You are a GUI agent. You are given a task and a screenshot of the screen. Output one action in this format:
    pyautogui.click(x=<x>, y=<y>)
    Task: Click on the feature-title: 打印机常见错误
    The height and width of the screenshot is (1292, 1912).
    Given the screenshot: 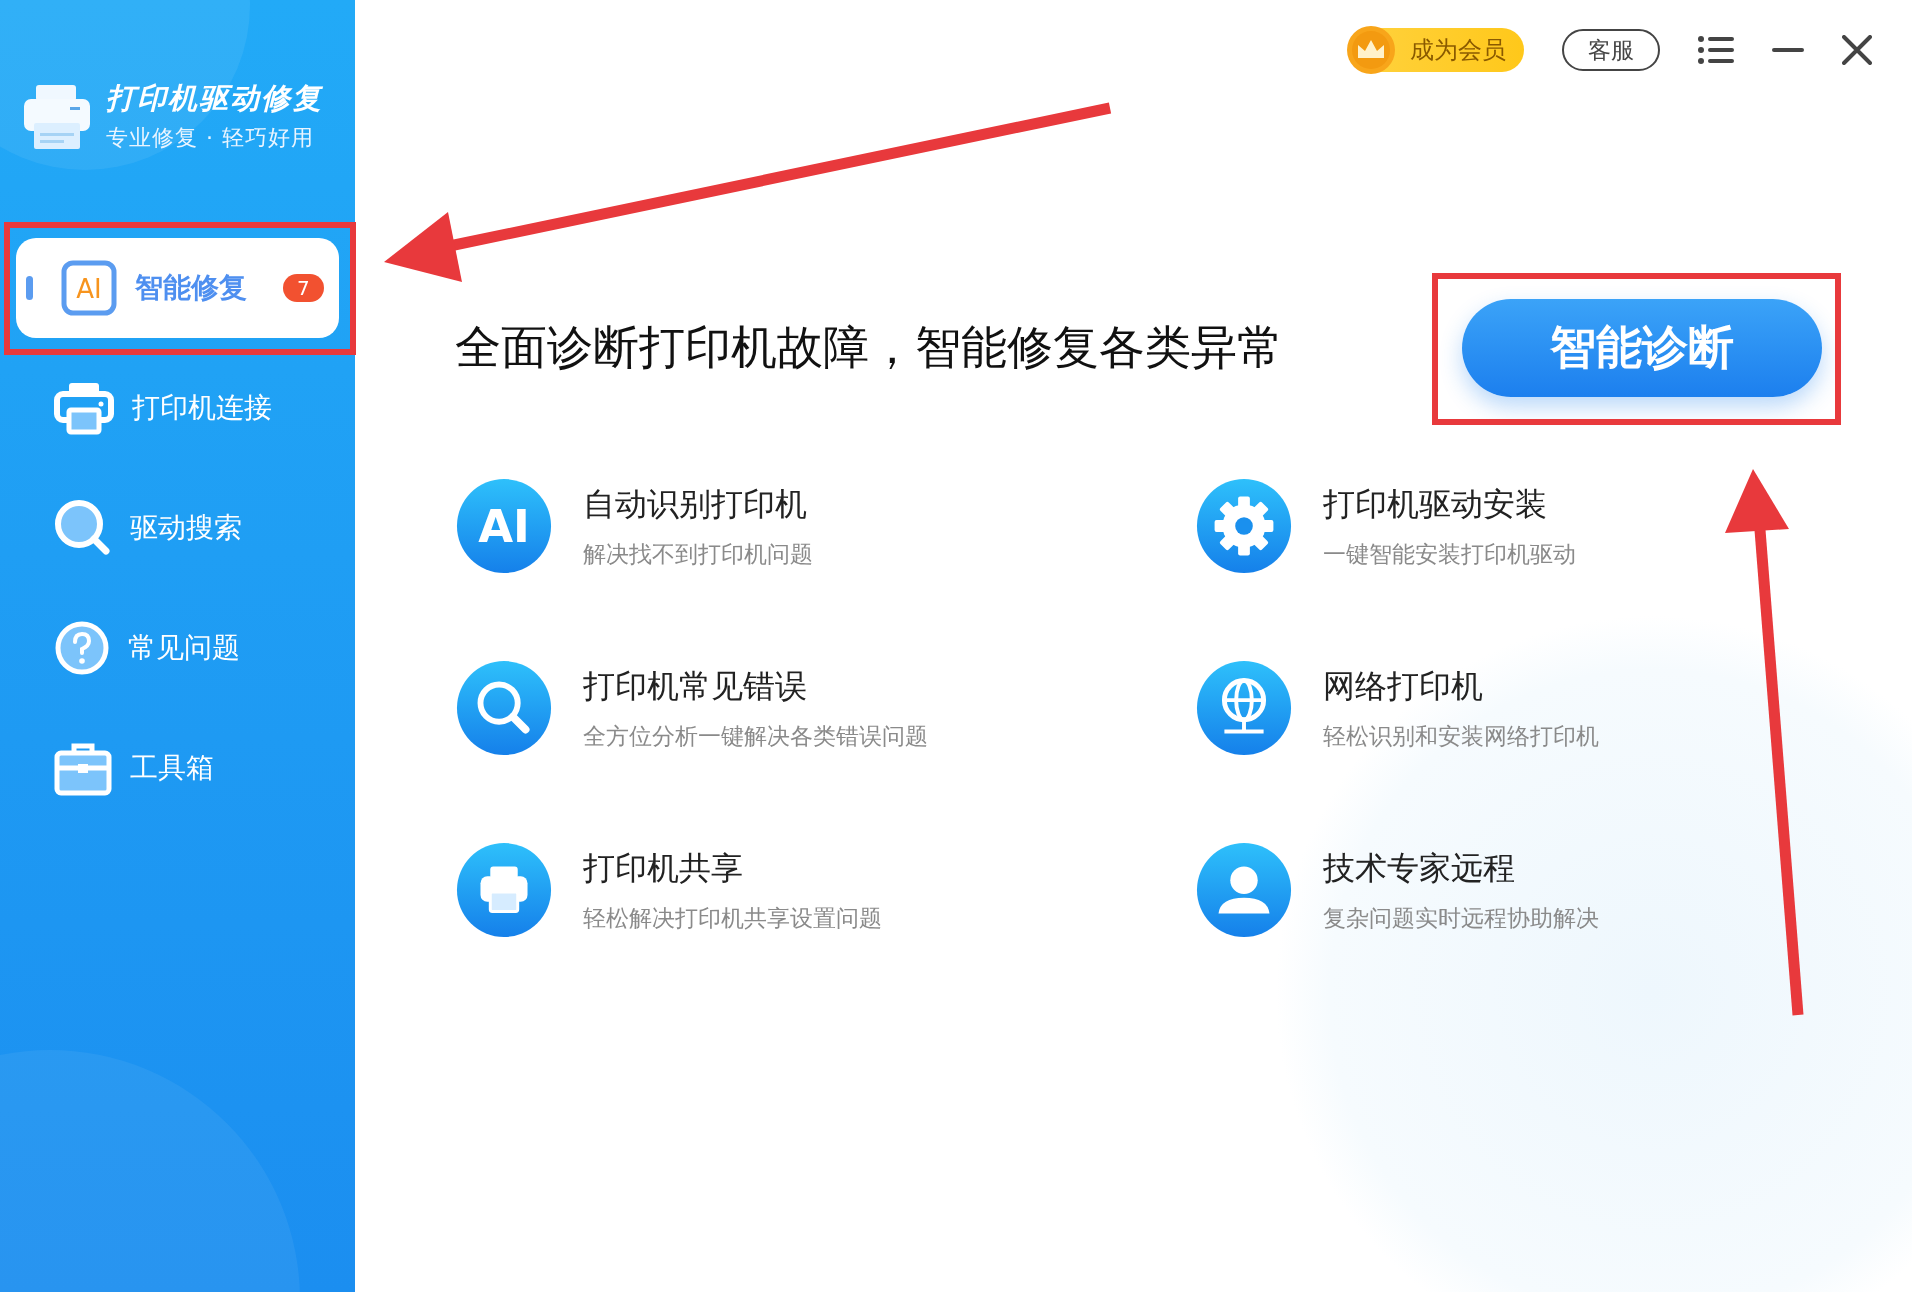 What is the action you would take?
    pyautogui.click(x=755, y=687)
    